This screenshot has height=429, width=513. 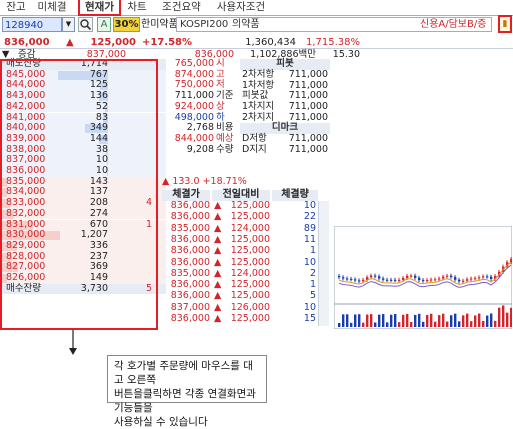 I want to click on trade-qty: 2, so click(x=312, y=273).